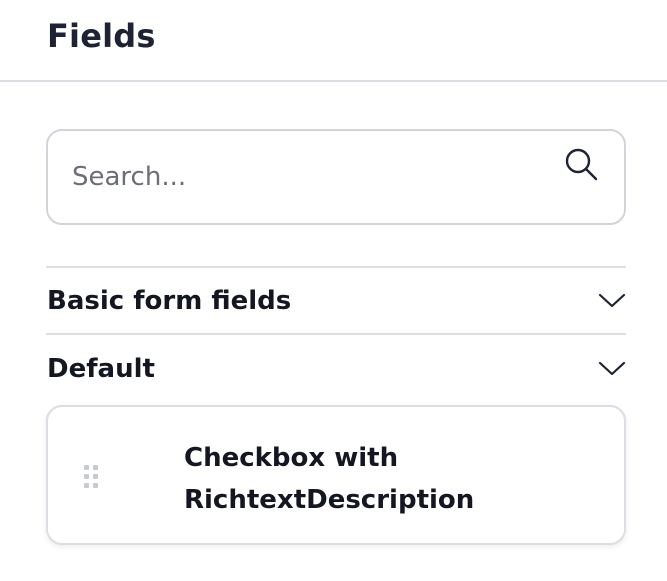 The width and height of the screenshot is (667, 581). I want to click on section-label: Basic form fields, so click(169, 301).